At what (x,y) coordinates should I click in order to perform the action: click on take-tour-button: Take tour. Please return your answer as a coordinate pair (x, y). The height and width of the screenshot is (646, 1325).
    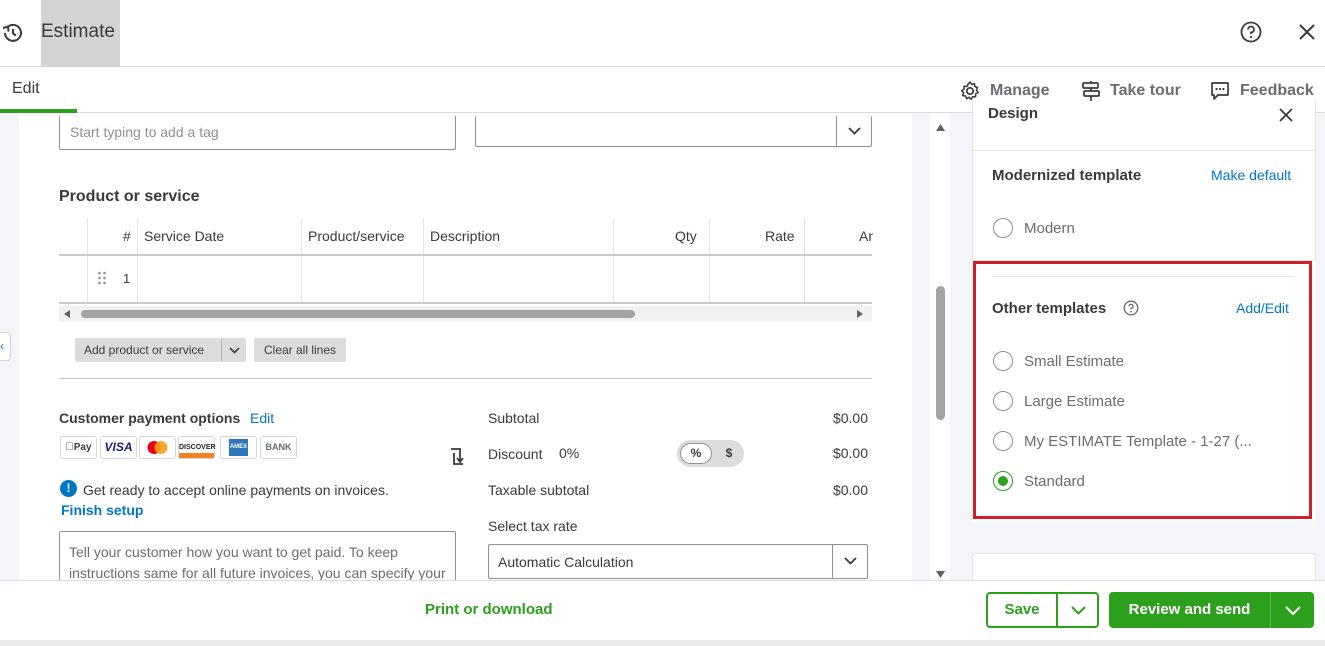
    Looking at the image, I should click on (1131, 91).